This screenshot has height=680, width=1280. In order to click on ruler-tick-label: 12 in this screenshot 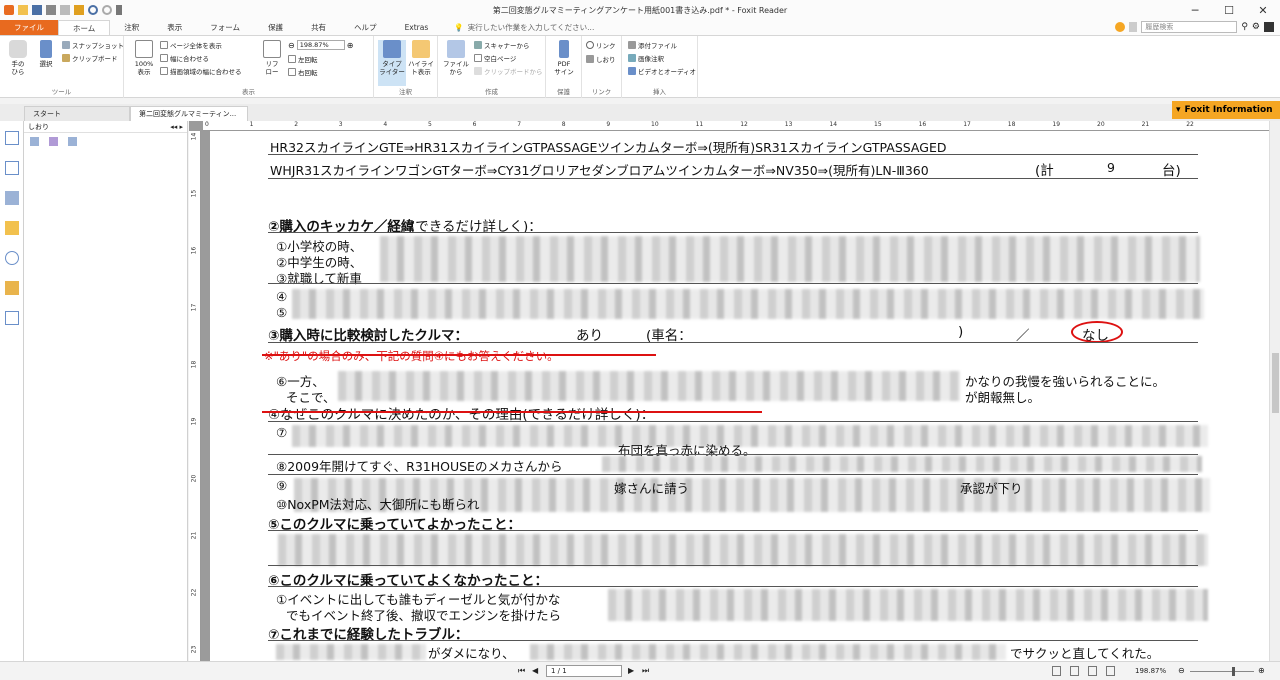, I will do `click(744, 124)`.